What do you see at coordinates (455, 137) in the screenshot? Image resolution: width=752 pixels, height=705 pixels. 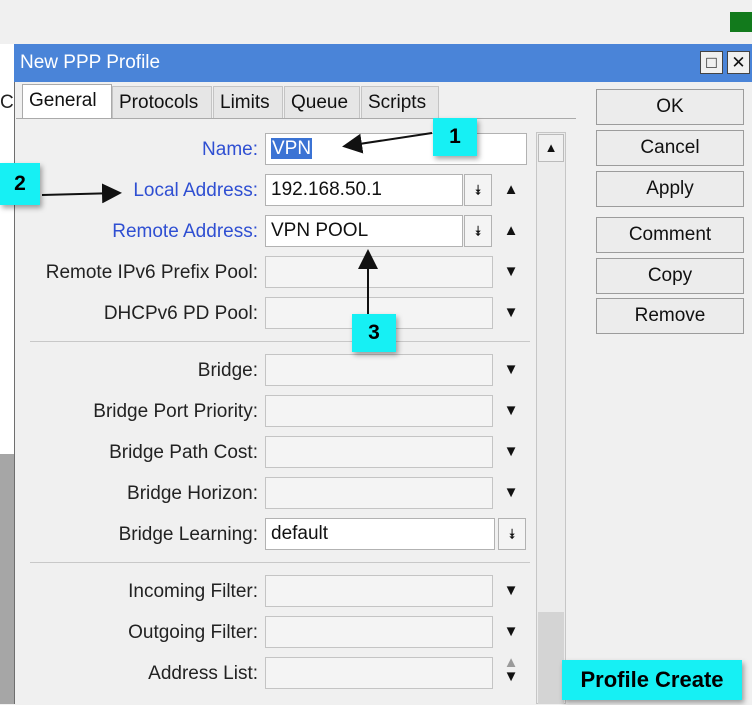 I see `annotation-callout-1: 1` at bounding box center [455, 137].